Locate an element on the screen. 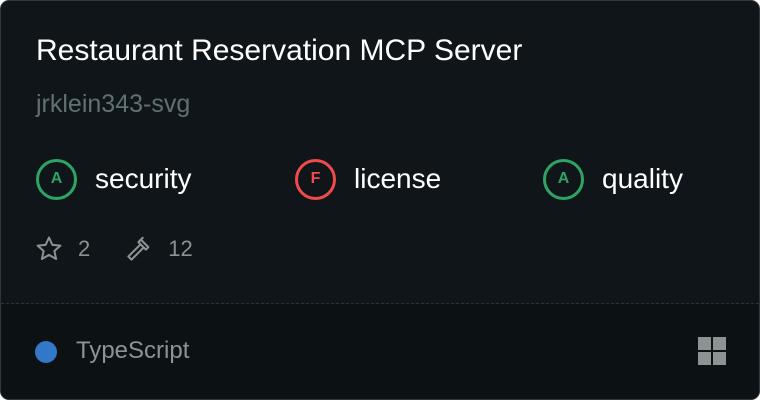  server-title: Restaurant Reservation MCP Server is located at coordinates (279, 51).